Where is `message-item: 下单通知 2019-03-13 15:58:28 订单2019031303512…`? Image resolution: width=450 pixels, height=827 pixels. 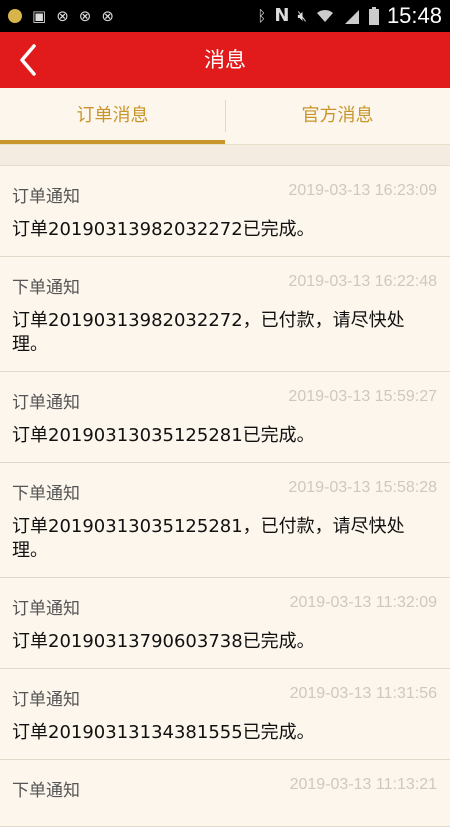
message-item: 下单通知 2019-03-13 15:58:28 订单2019031303512… is located at coordinates (225, 520).